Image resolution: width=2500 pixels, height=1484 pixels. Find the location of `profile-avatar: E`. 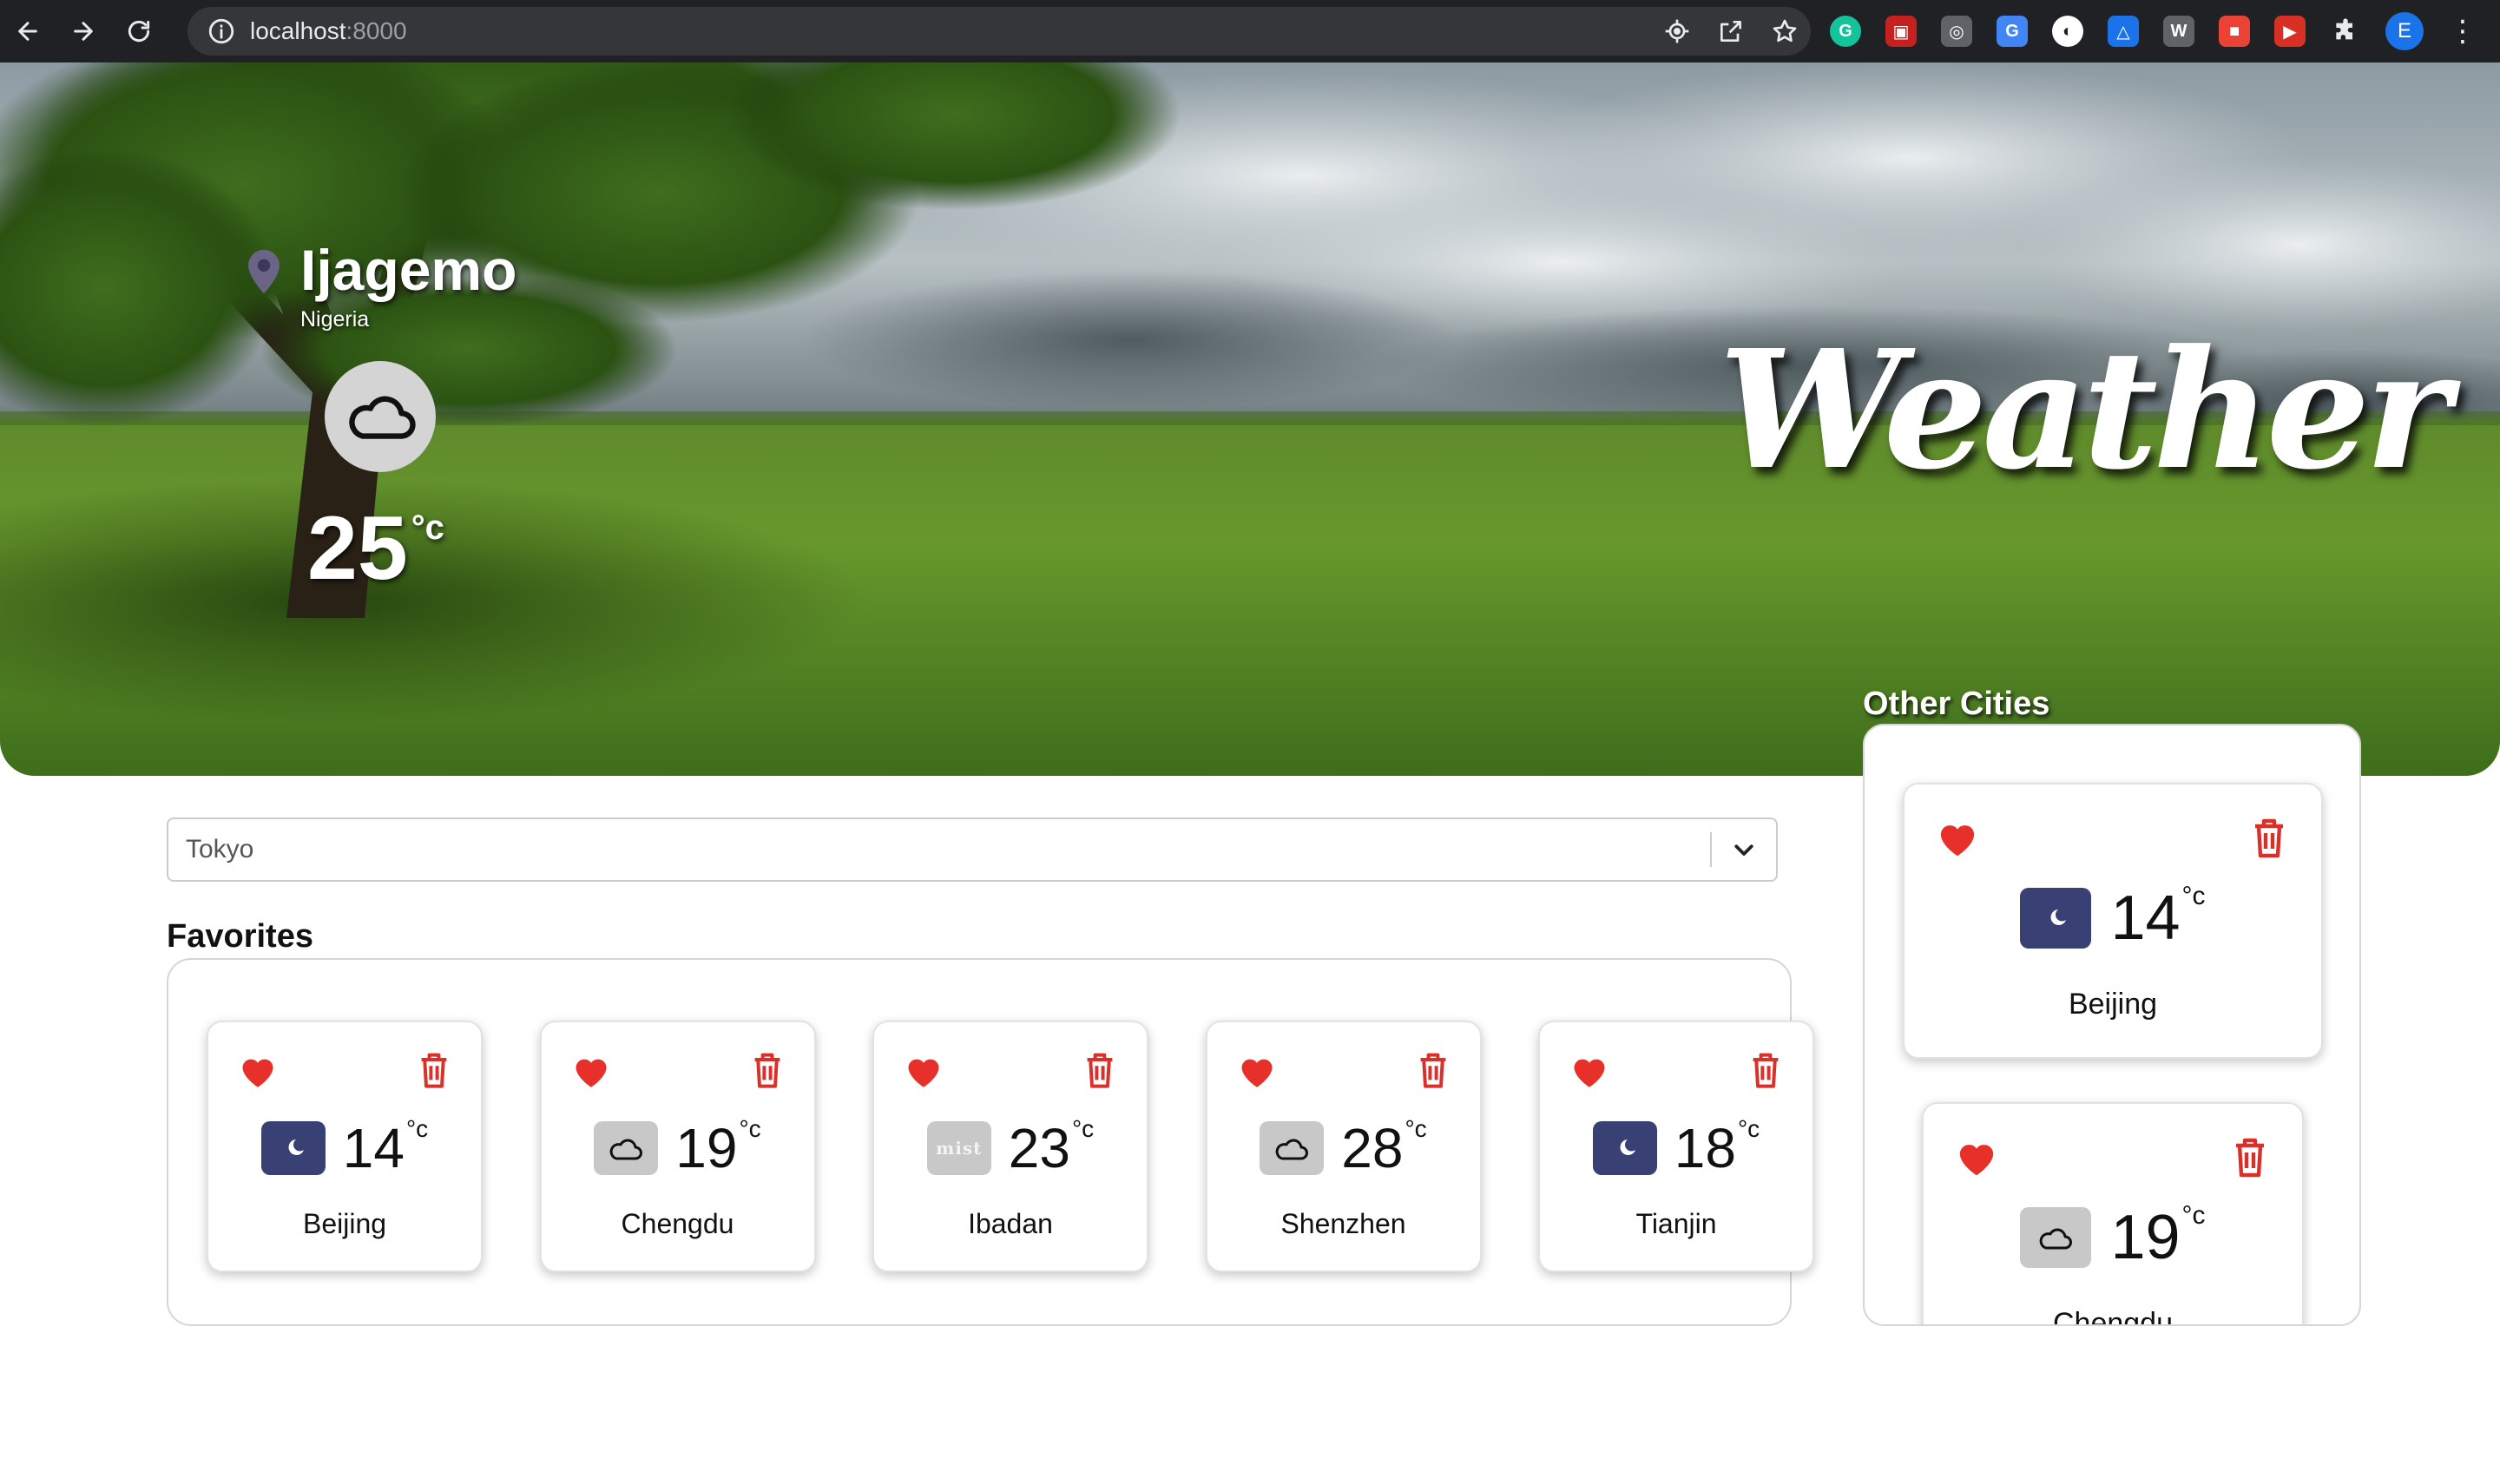

profile-avatar: E is located at coordinates (2404, 31).